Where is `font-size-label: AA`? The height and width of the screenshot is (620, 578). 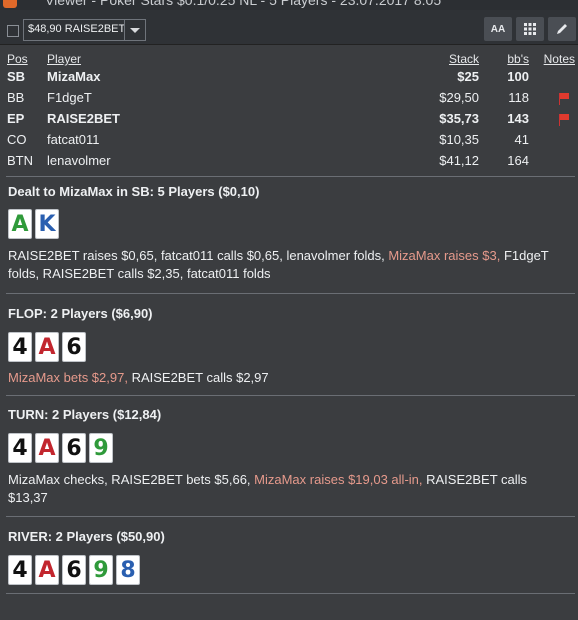 font-size-label: AA is located at coordinates (498, 29).